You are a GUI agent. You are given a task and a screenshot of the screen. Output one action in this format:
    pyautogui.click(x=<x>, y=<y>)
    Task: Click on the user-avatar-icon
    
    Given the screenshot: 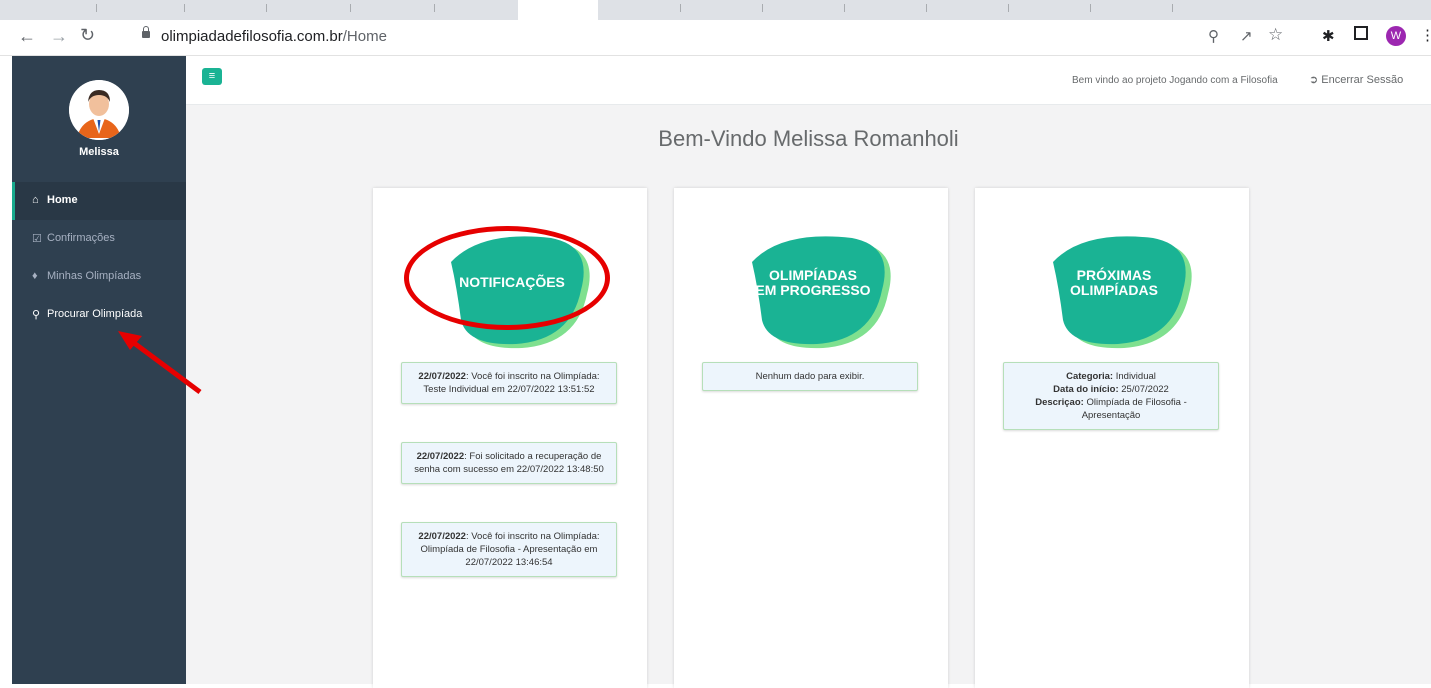 What is the action you would take?
    pyautogui.click(x=99, y=110)
    